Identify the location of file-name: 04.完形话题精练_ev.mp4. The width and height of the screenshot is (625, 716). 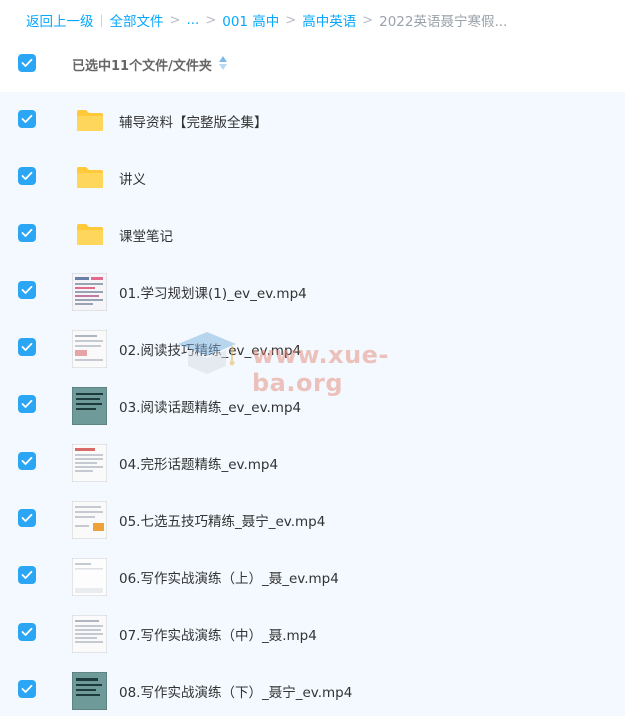
(198, 463).